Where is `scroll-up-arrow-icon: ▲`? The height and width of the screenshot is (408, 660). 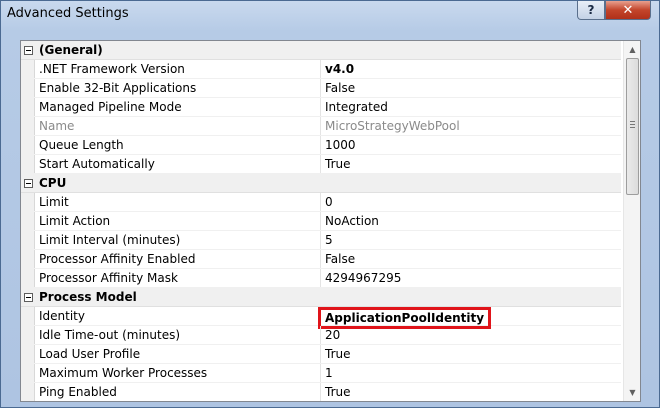
scroll-up-arrow-icon: ▲ is located at coordinates (632, 49).